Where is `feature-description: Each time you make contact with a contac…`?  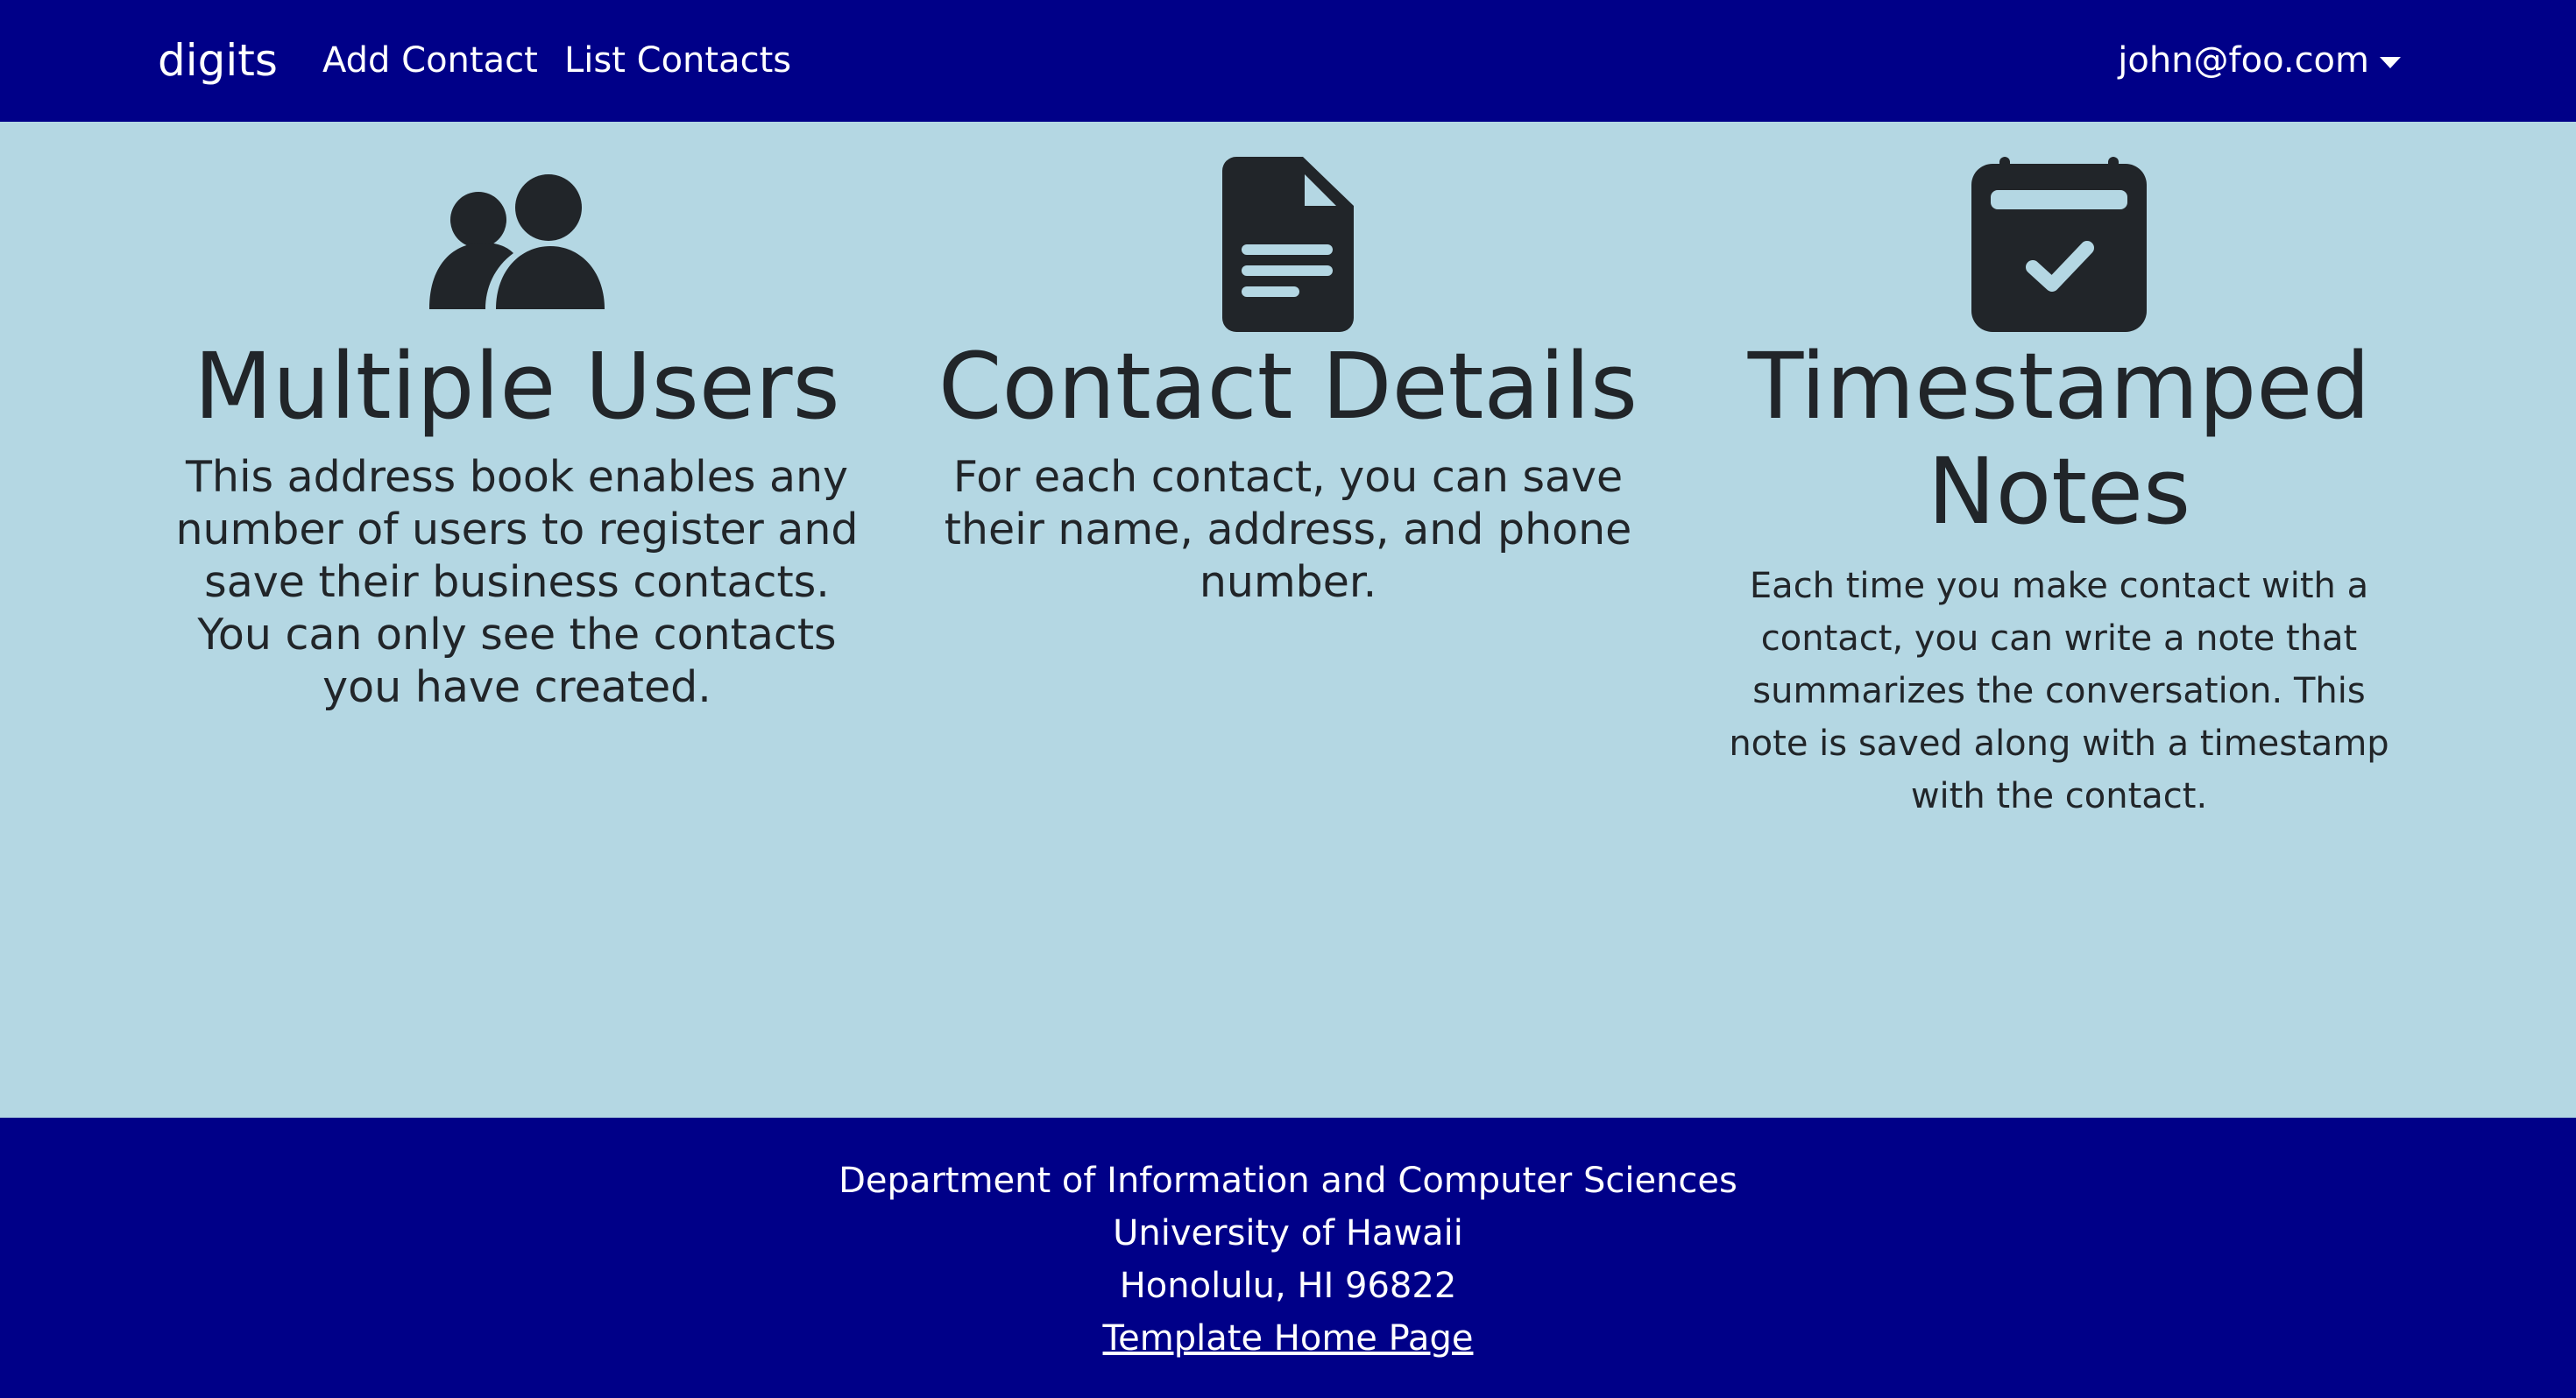 feature-description: Each time you make contact with a contac… is located at coordinates (2059, 691).